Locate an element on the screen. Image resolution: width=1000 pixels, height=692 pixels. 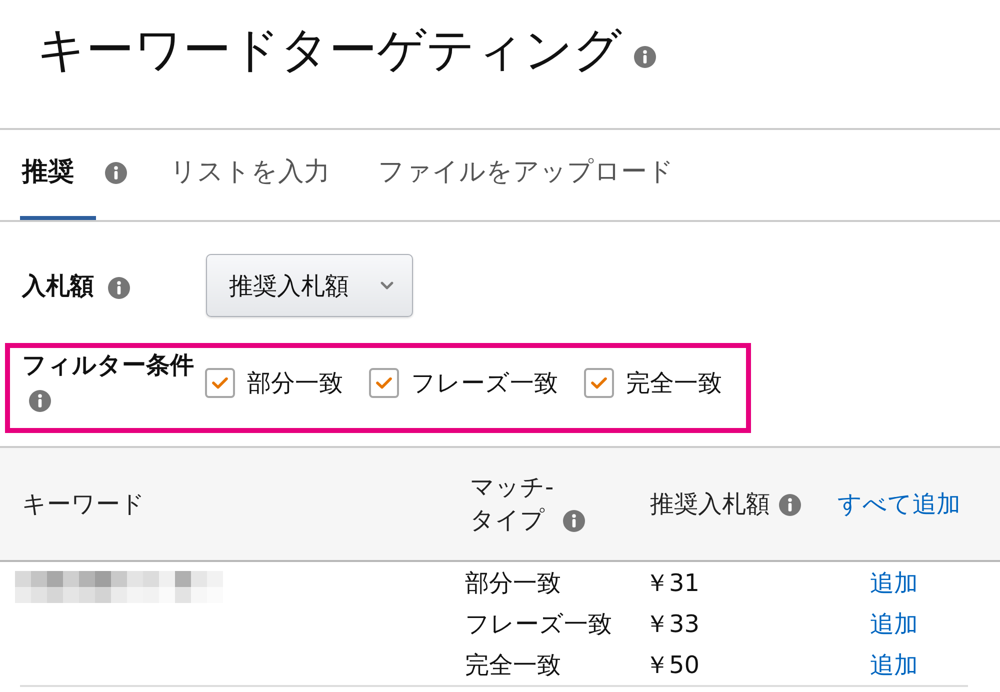
add-all-link: すべて追加 is located at coordinates (899, 504).